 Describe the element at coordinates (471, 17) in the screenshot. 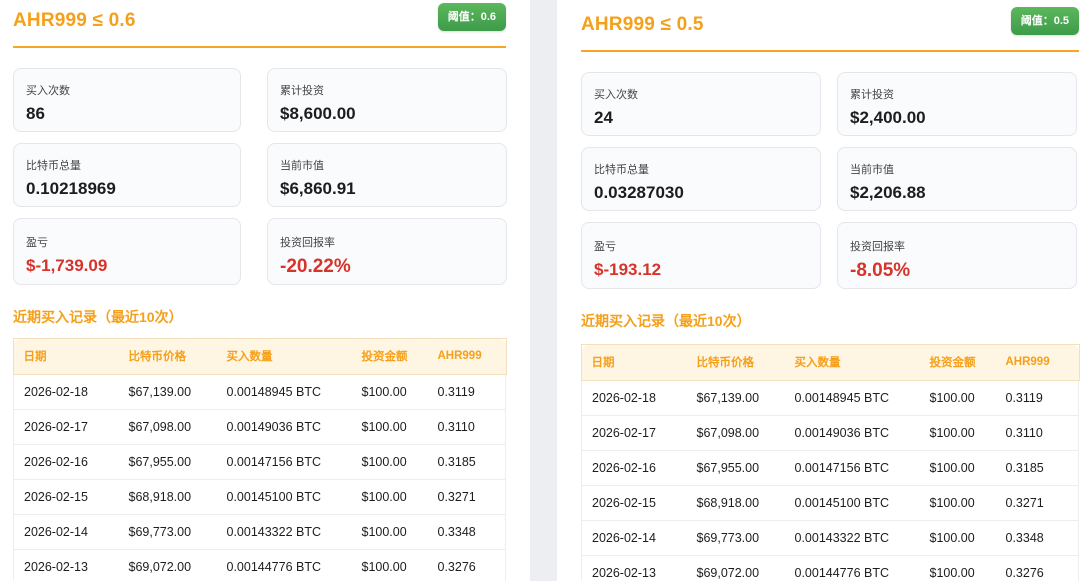

I see `threshold-badge: 阈值：0.6` at that location.